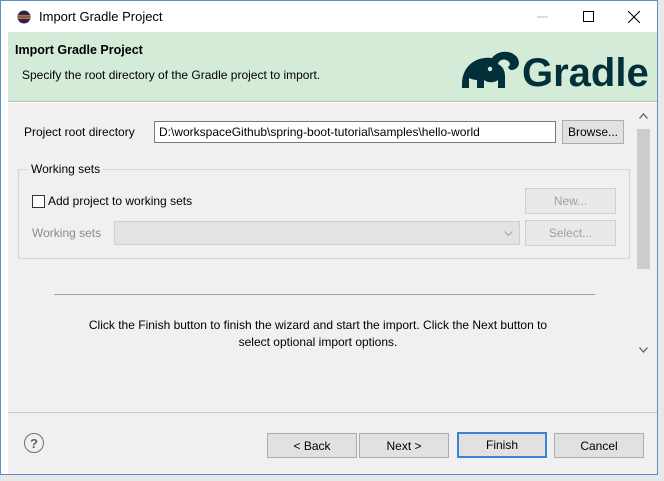 This screenshot has height=481, width=664. Describe the element at coordinates (324, 294) in the screenshot. I see `separator` at that location.